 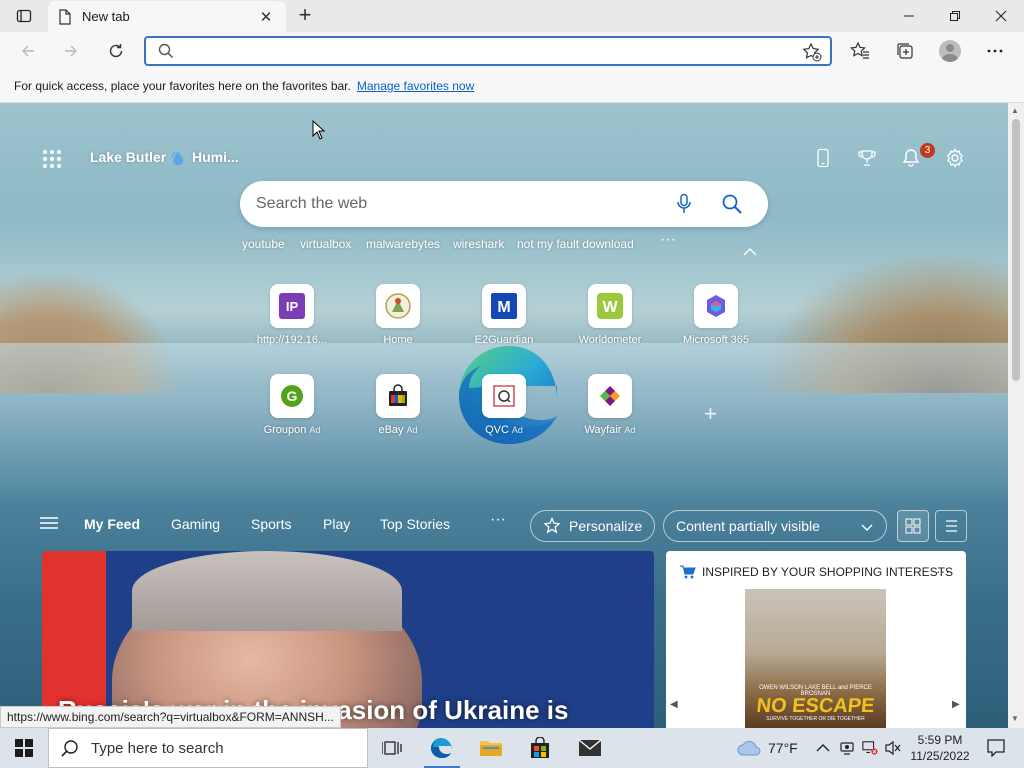 I want to click on tab-actions-icon, so click(x=24, y=16).